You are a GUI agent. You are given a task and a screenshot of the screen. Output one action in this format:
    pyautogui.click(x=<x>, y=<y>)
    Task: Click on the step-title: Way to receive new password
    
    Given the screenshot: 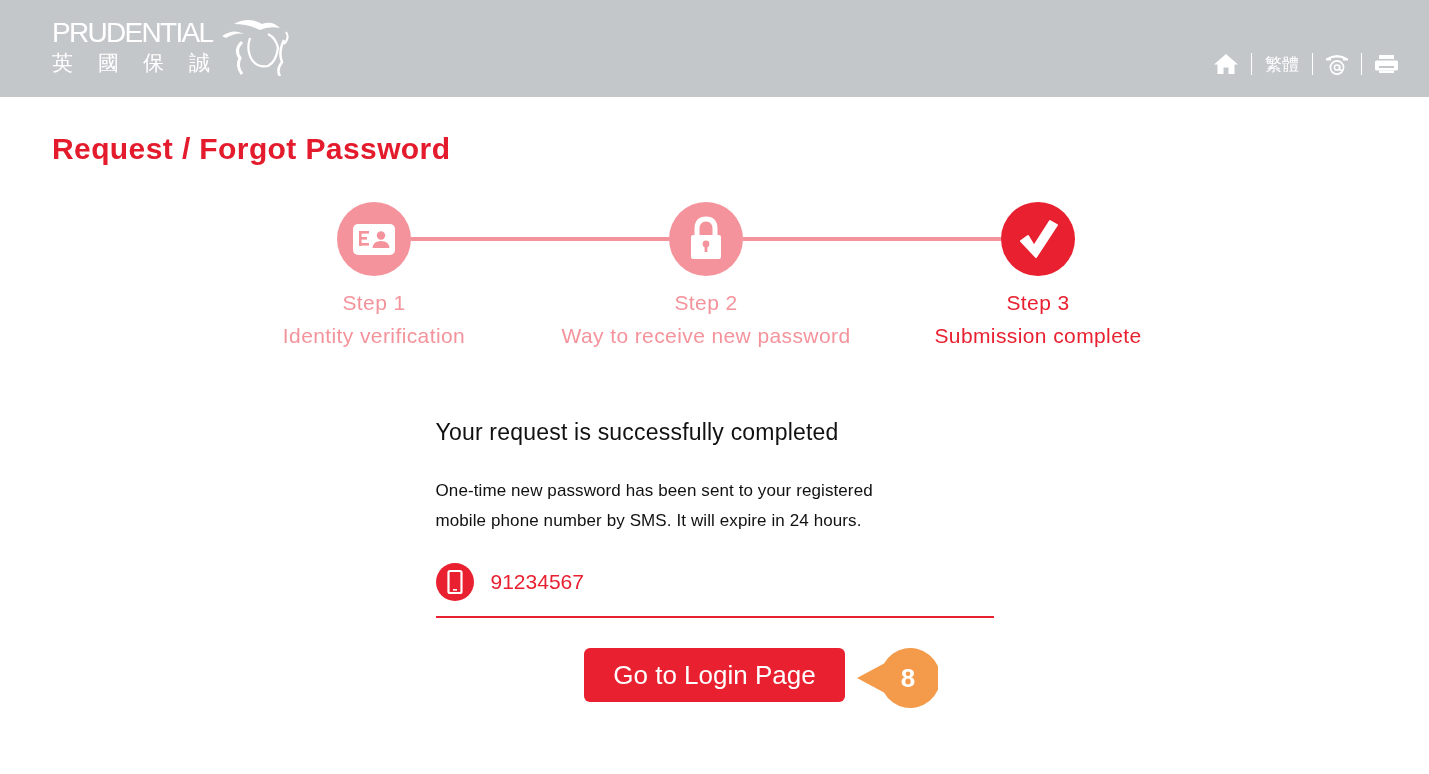 What is the action you would take?
    pyautogui.click(x=706, y=336)
    